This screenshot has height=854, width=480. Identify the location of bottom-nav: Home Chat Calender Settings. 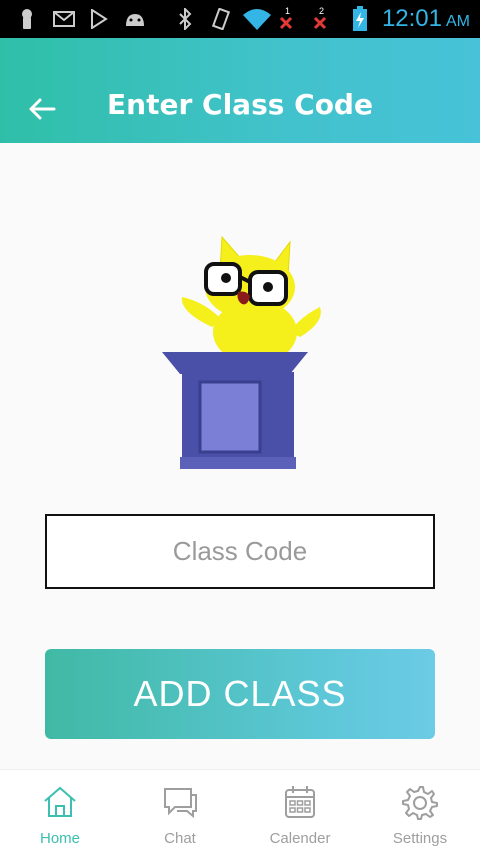
(240, 811).